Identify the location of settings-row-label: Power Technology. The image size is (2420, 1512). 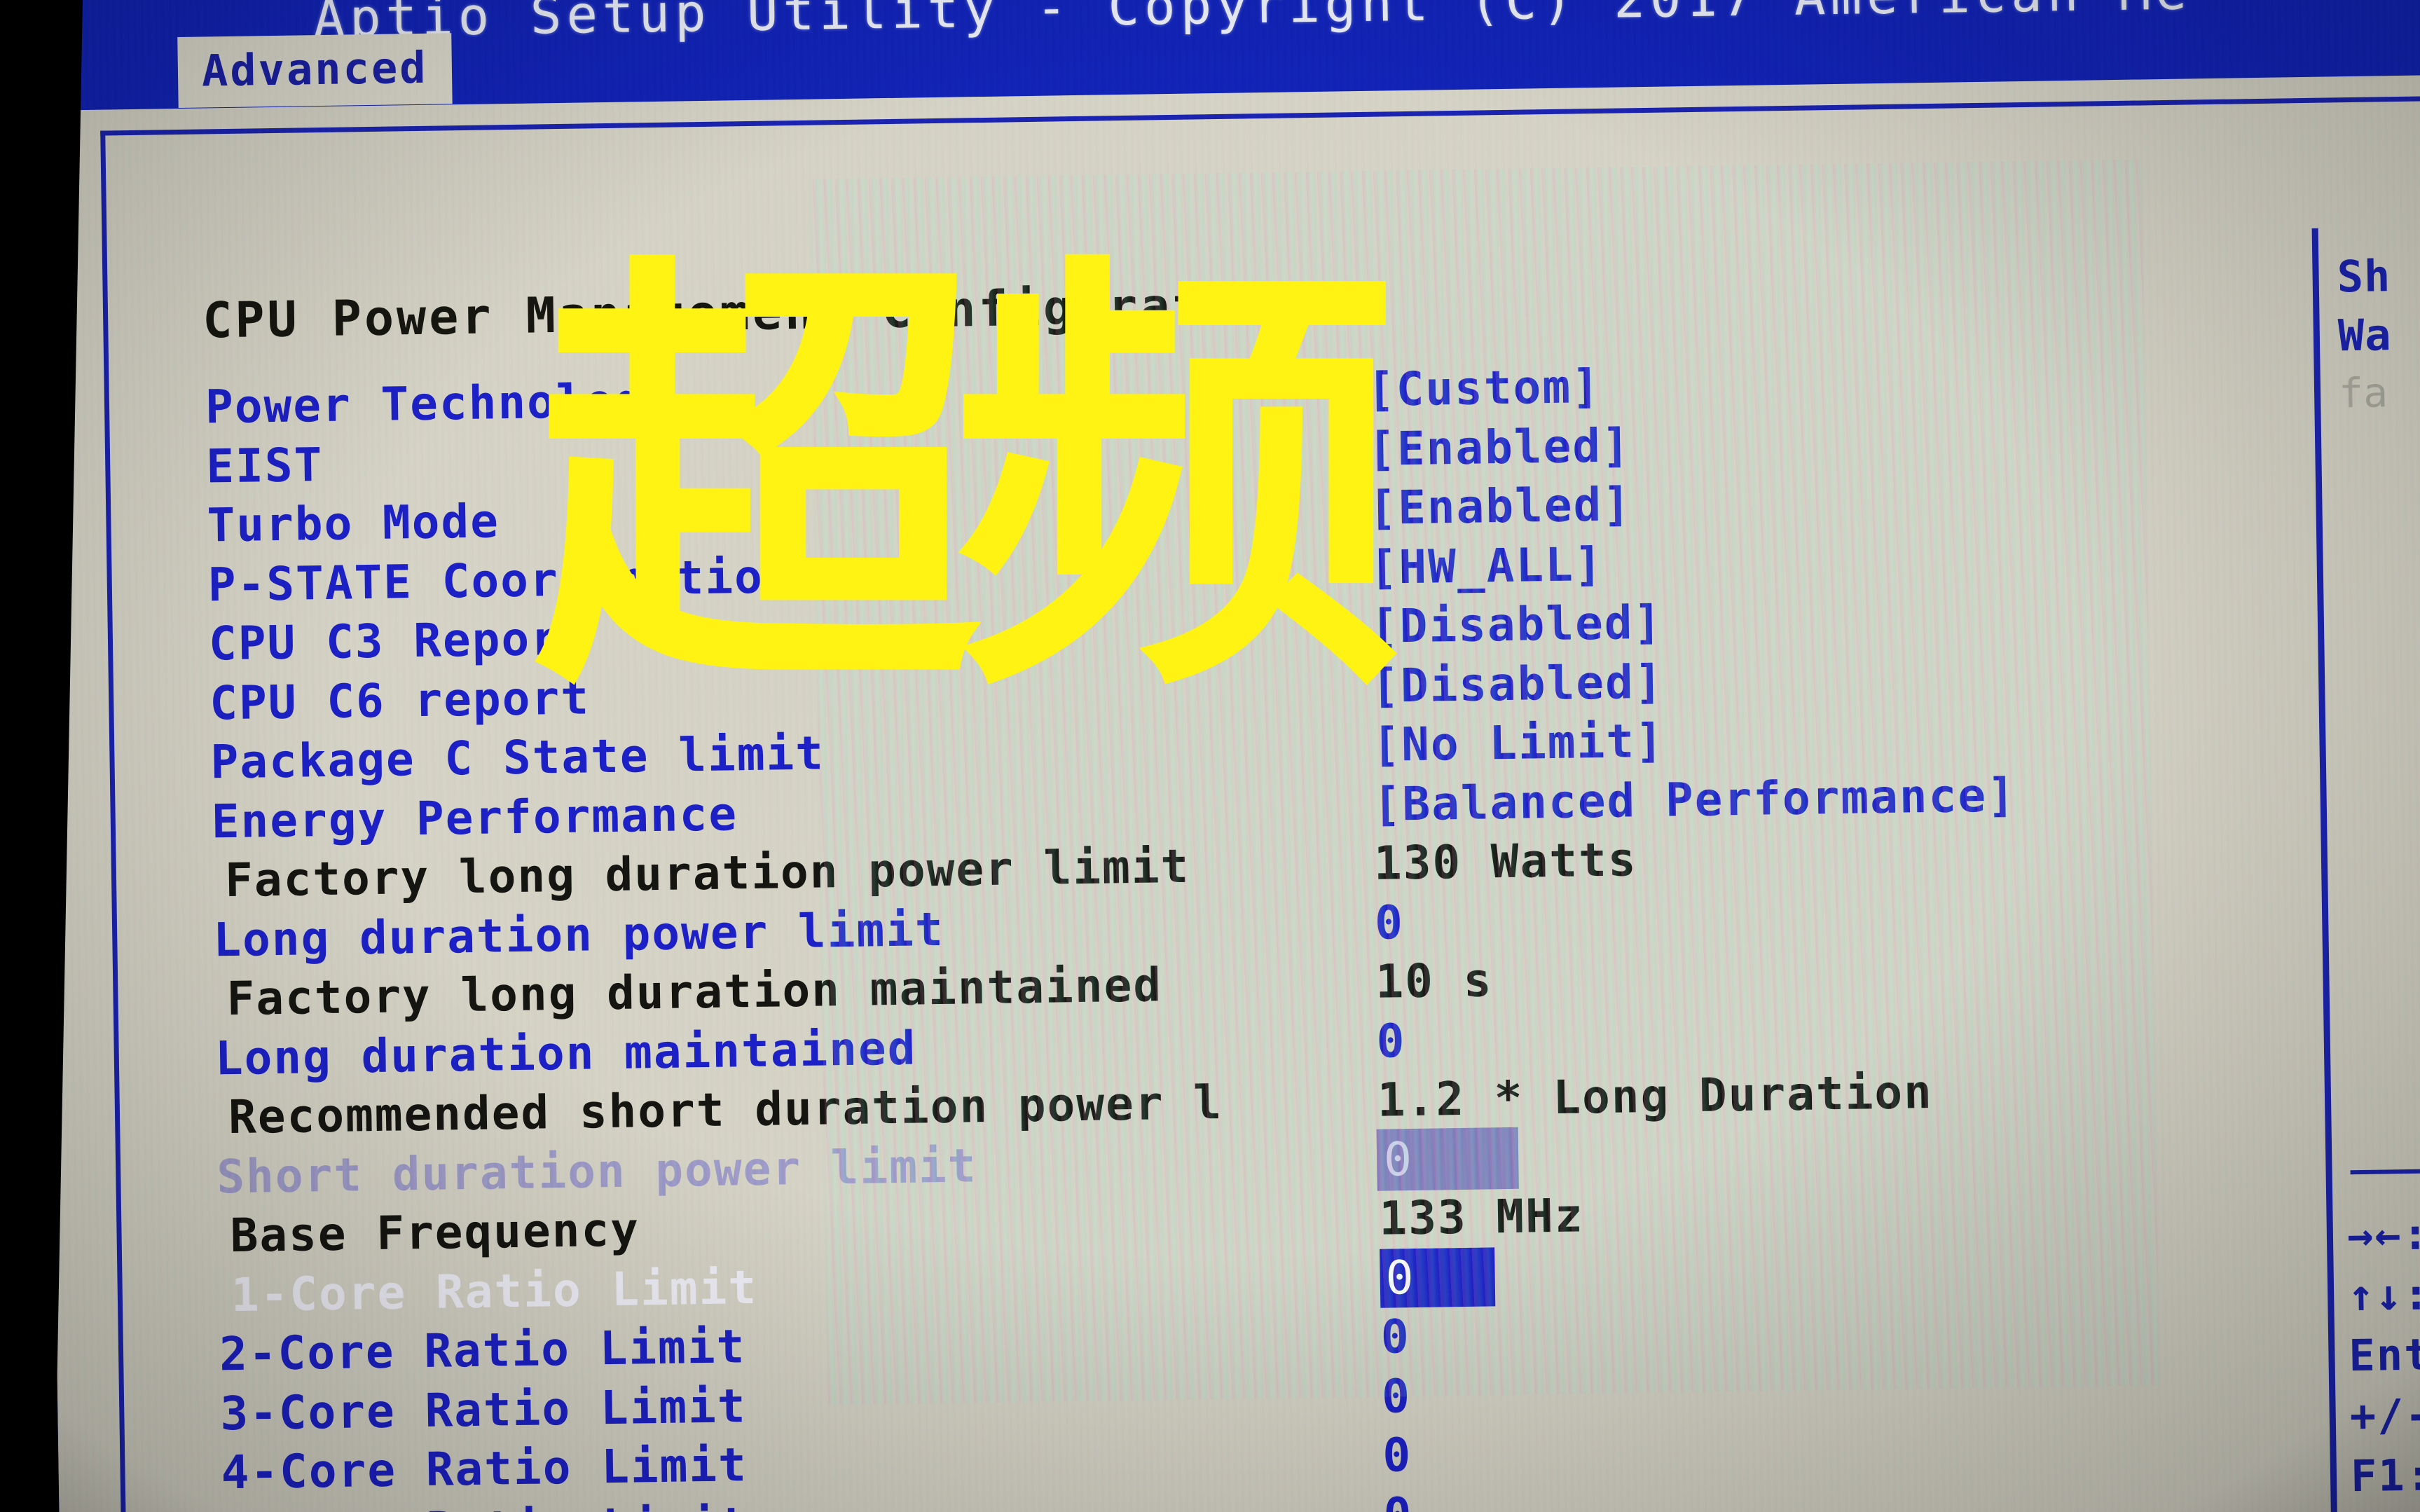
(439, 403).